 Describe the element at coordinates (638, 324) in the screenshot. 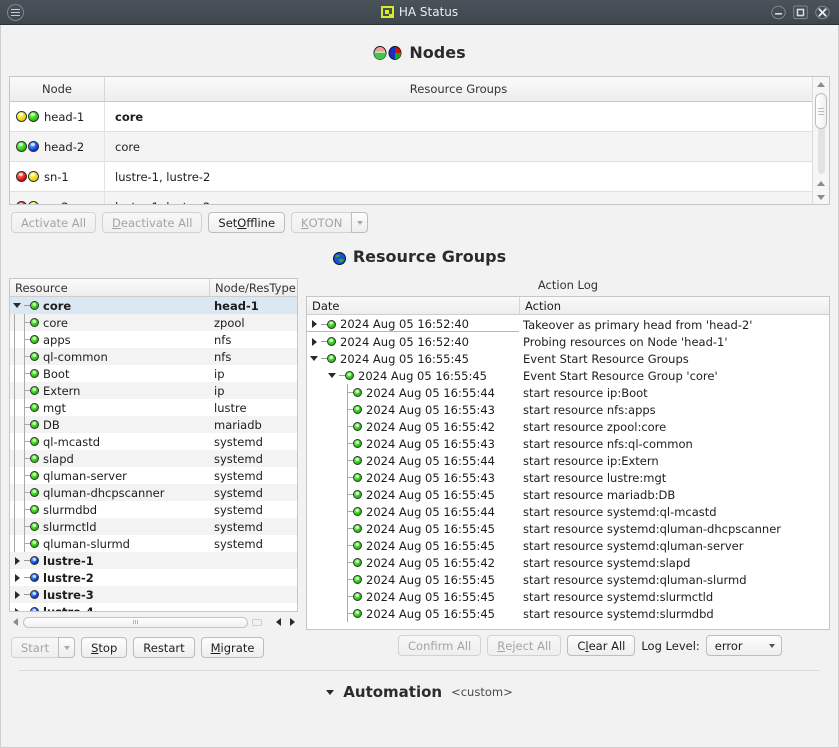

I see `log-action-cell: Takeover as primary head from 'head-2'` at that location.